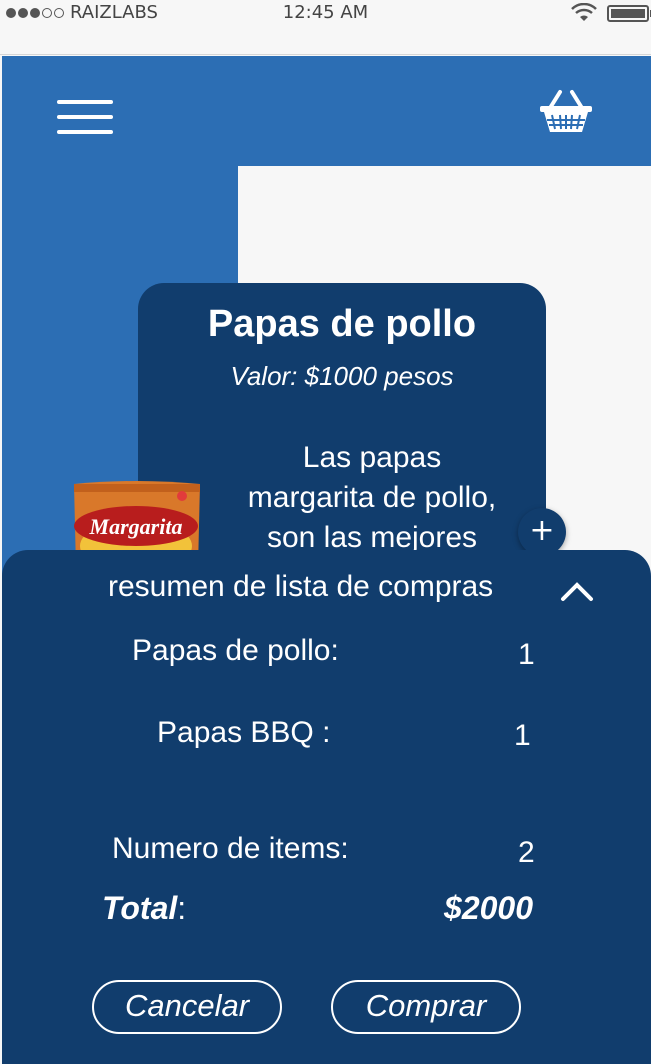 This screenshot has height=1064, width=651. I want to click on total-label-text: Total, so click(140, 908).